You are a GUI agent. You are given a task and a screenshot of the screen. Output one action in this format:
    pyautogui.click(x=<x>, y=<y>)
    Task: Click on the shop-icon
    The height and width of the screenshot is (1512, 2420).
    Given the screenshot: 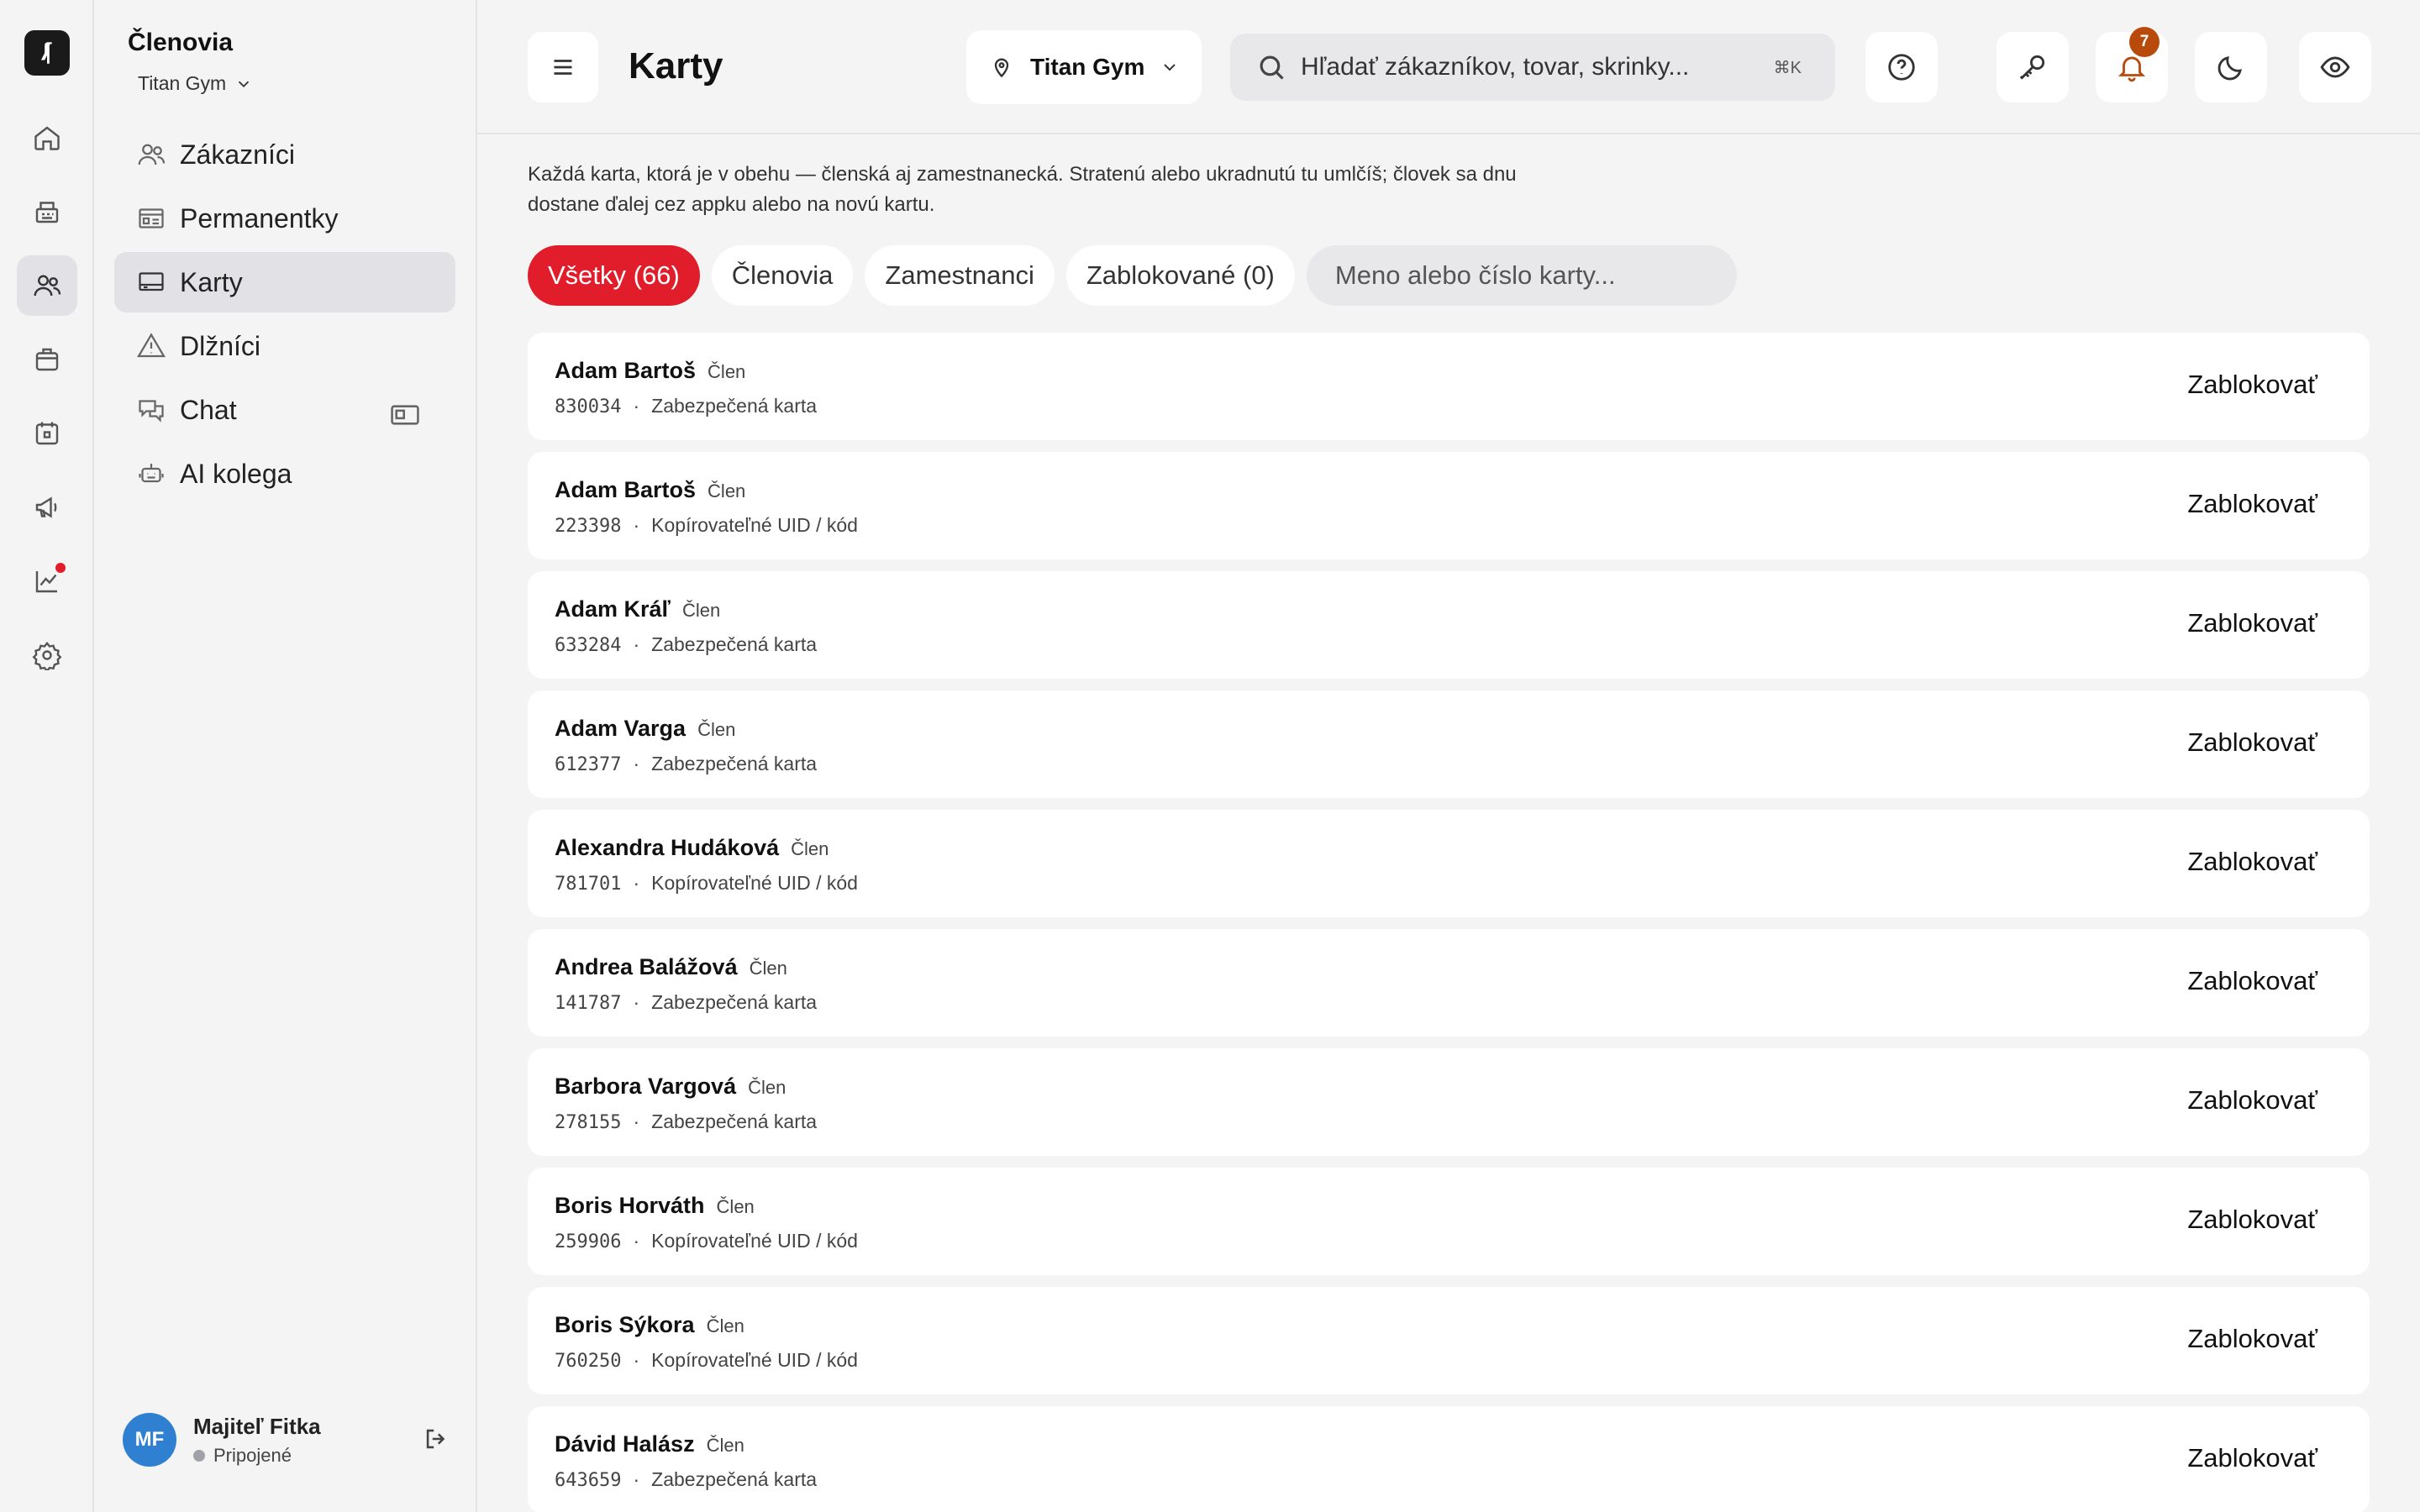 What is the action you would take?
    pyautogui.click(x=47, y=359)
    